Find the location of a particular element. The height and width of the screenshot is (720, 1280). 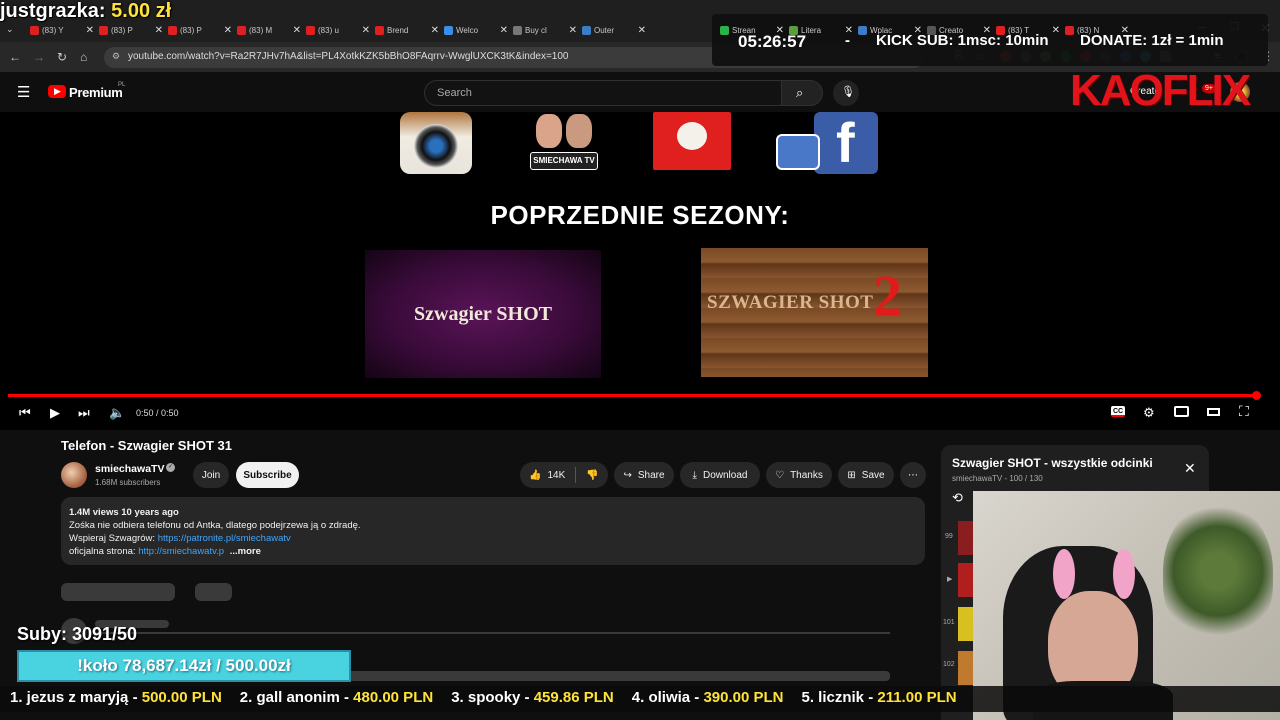

playlist-item-index: ▶ is located at coordinates (949, 579).